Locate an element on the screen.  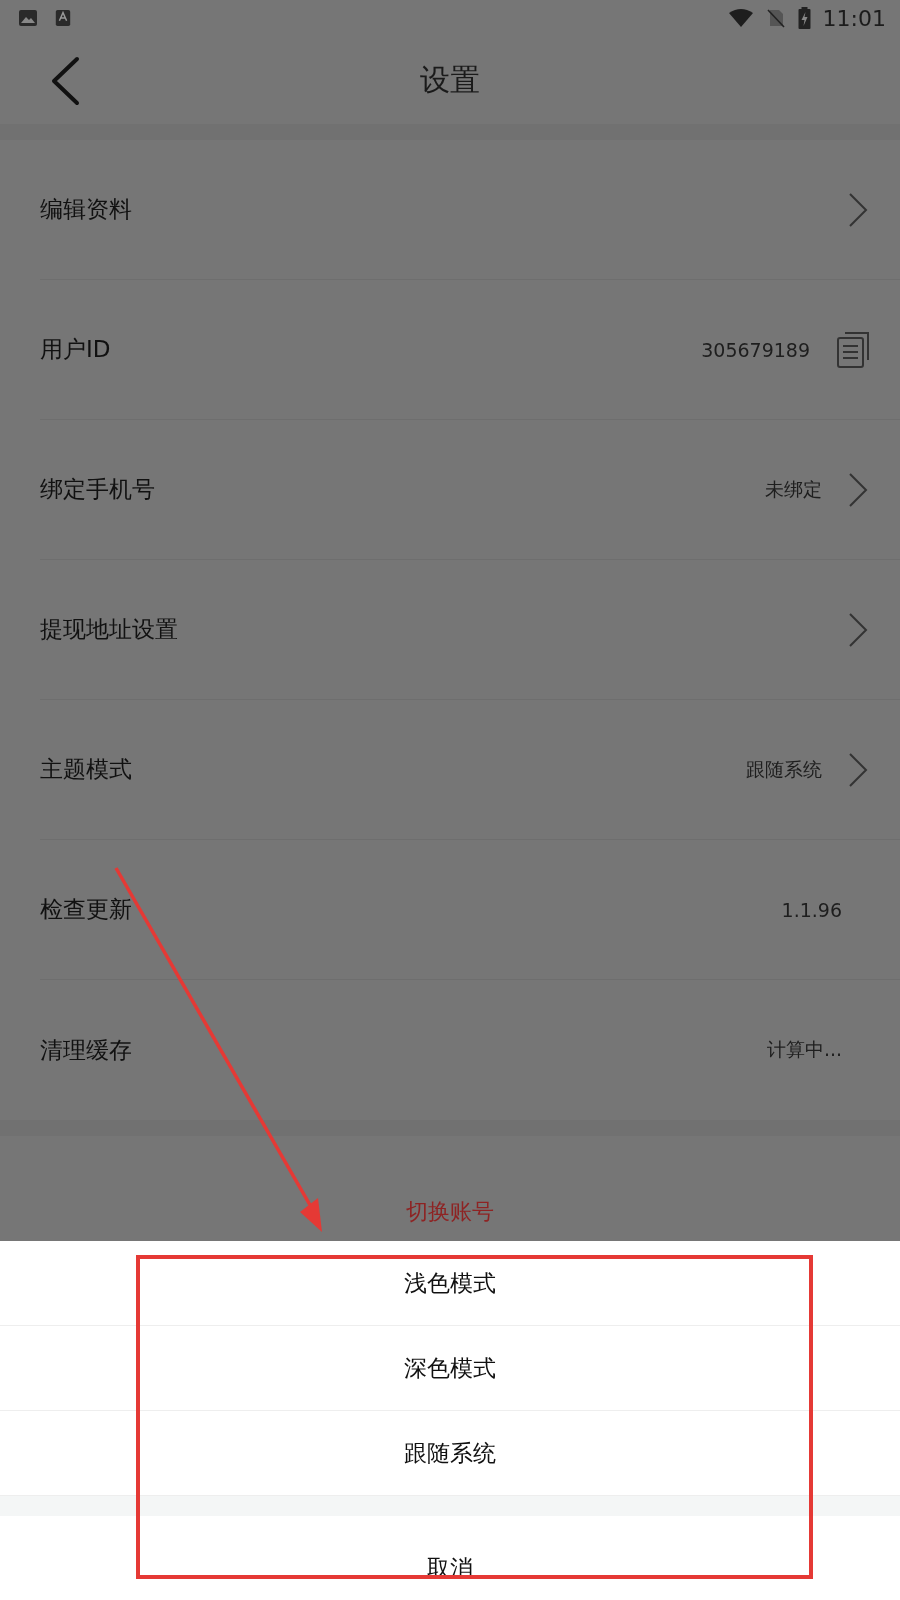
row-value: 跟随系统 is located at coordinates (784, 769).